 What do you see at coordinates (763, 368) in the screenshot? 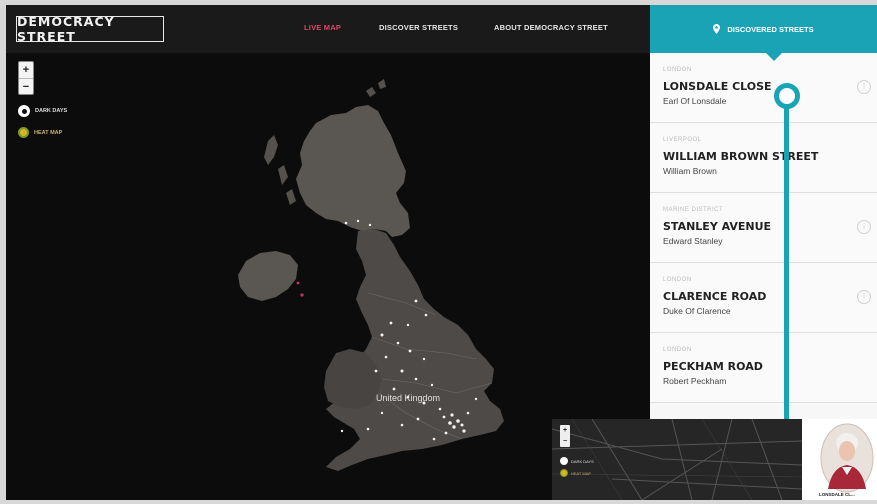
I see `street-card: LONDON PECKHAM ROAD Robert Peckham` at bounding box center [763, 368].